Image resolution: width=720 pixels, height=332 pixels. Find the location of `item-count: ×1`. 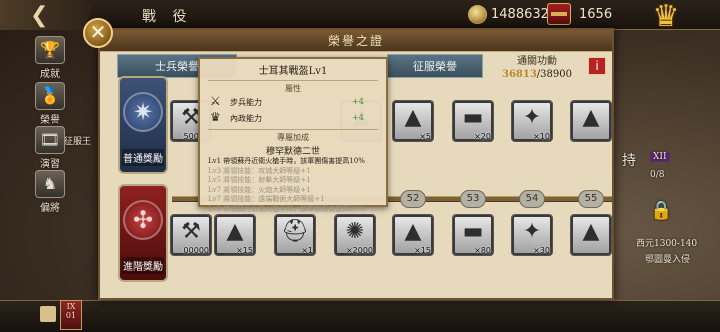

item-count: ×1 is located at coordinates (307, 250).